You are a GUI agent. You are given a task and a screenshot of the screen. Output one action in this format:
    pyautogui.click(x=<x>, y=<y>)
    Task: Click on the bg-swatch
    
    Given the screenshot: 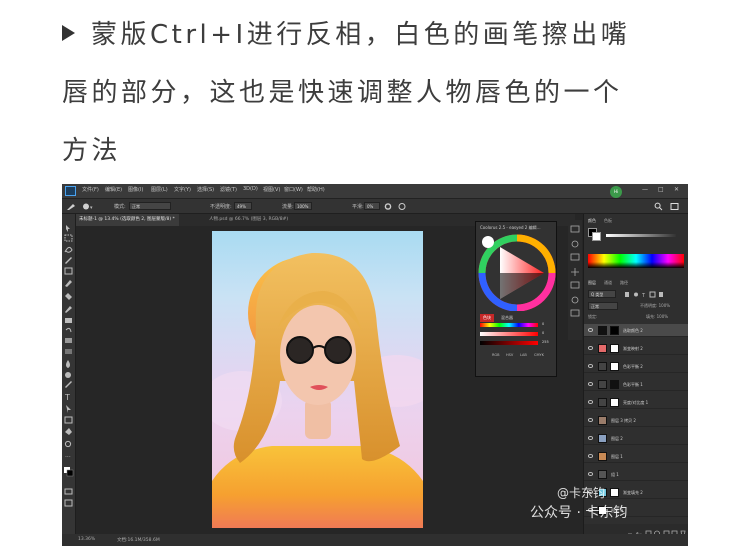 What is the action you would take?
    pyautogui.click(x=596, y=236)
    